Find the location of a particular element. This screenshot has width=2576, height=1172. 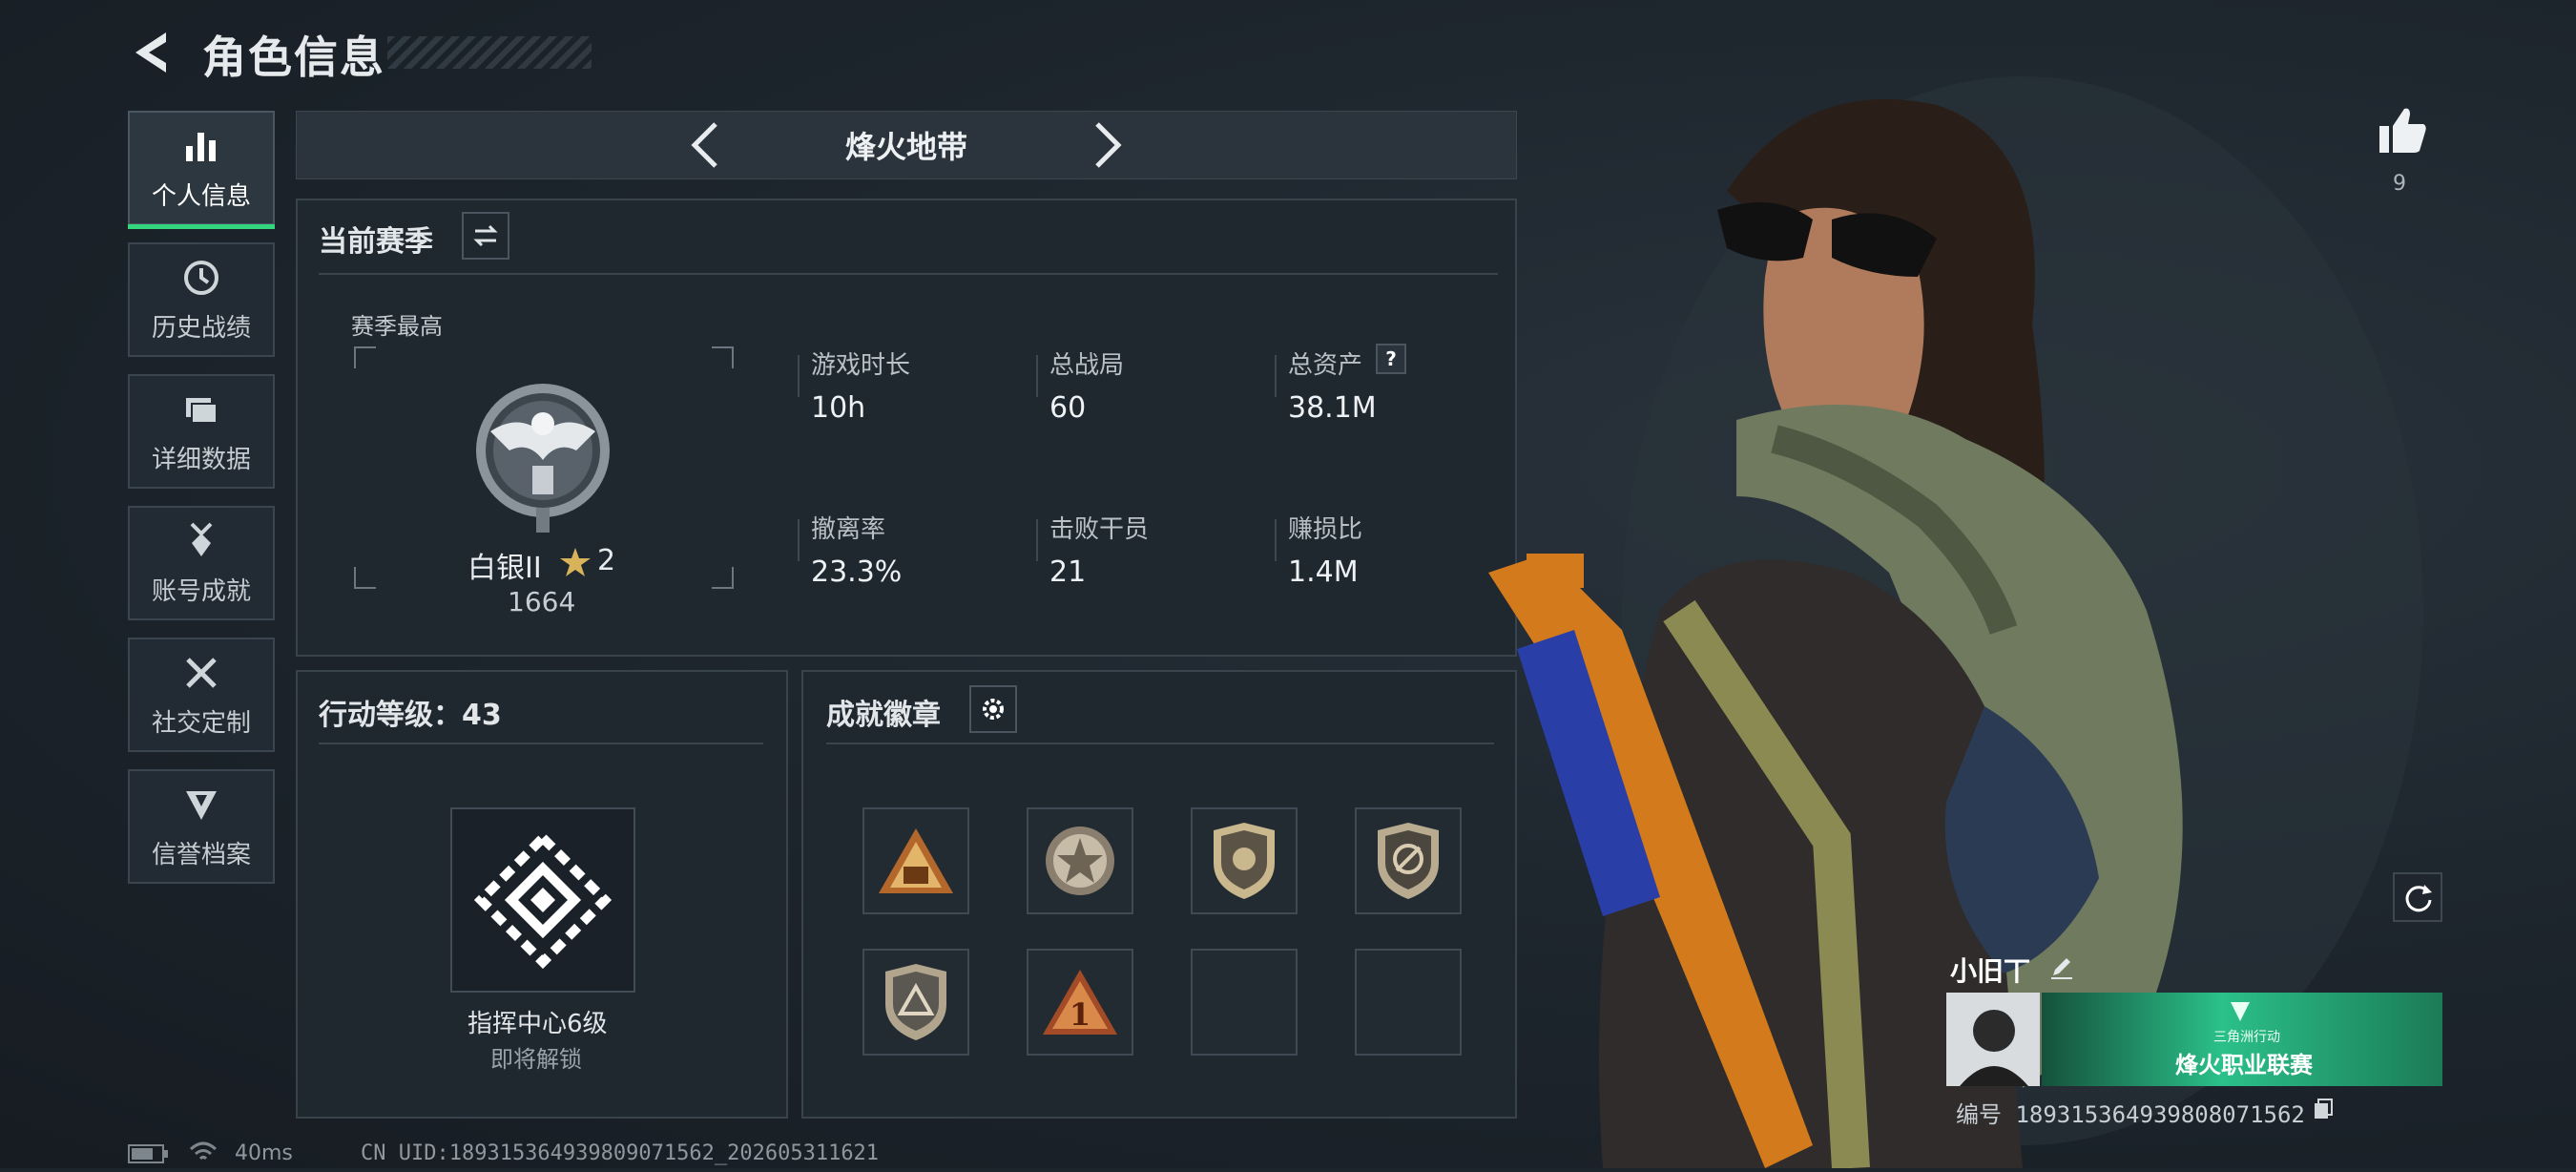

back-button is located at coordinates (151, 52).